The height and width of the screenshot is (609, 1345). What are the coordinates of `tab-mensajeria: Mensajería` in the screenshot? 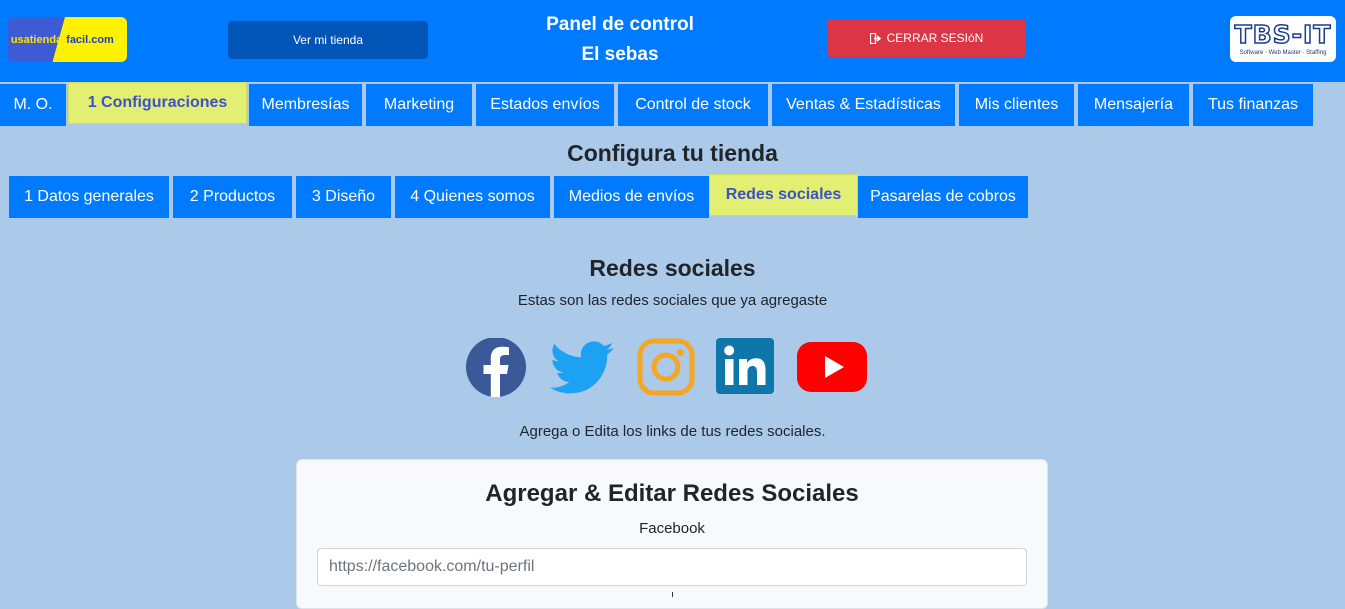 It's located at (1133, 105).